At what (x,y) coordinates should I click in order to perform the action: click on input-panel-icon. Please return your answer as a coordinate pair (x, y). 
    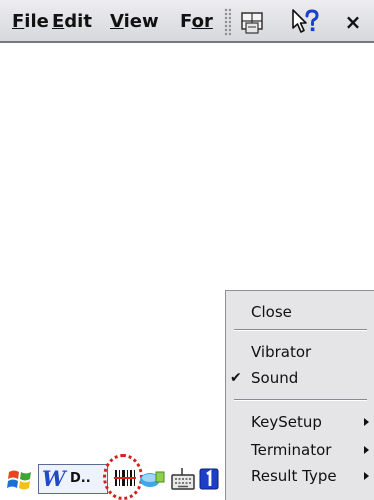
    Looking at the image, I should click on (252, 23).